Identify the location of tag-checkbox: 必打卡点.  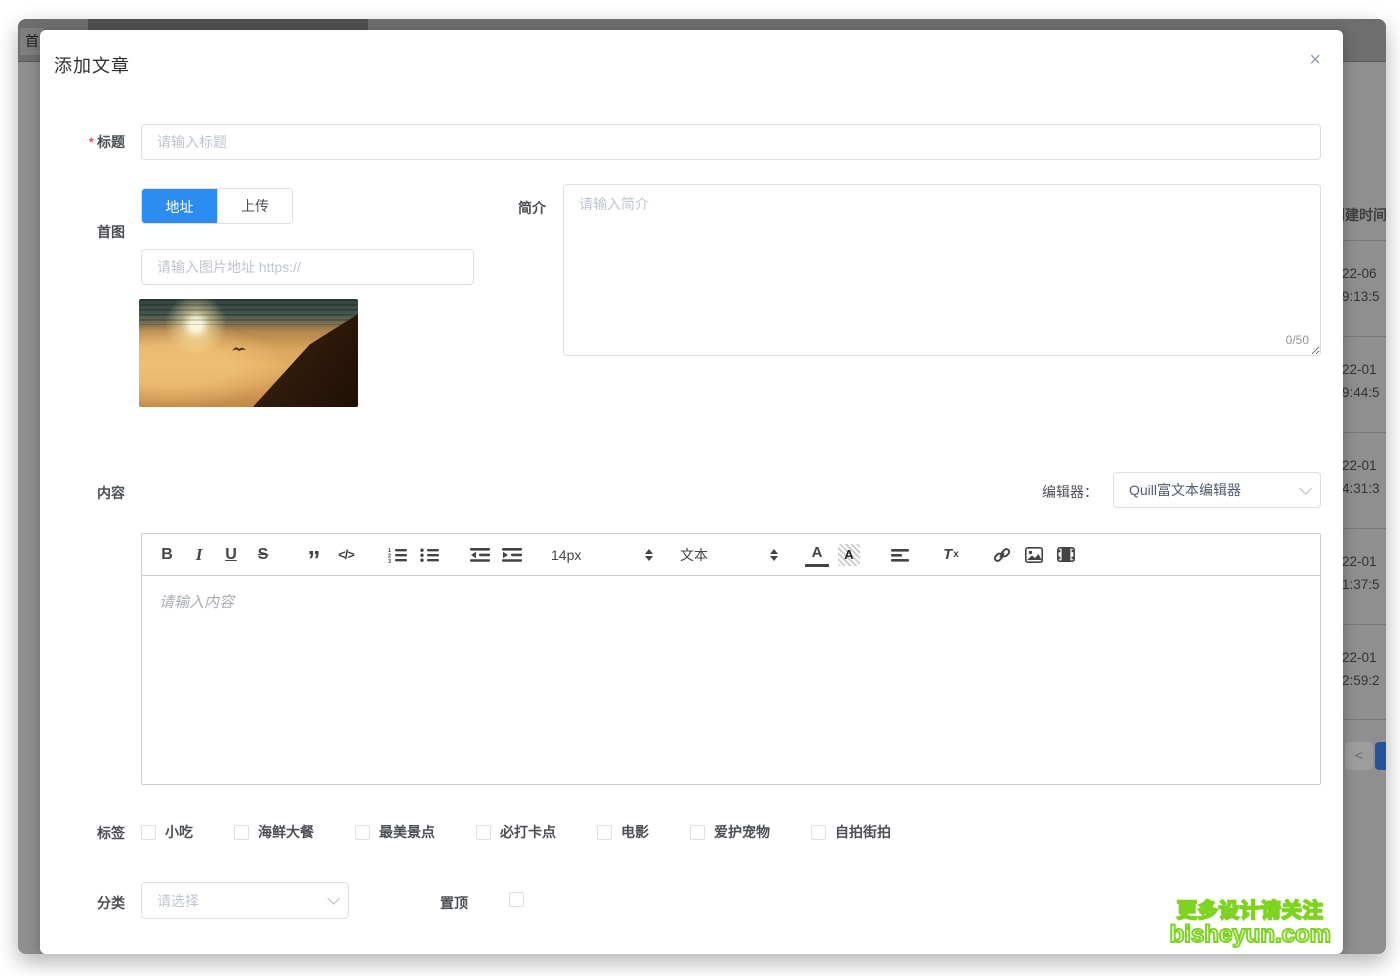
(516, 832).